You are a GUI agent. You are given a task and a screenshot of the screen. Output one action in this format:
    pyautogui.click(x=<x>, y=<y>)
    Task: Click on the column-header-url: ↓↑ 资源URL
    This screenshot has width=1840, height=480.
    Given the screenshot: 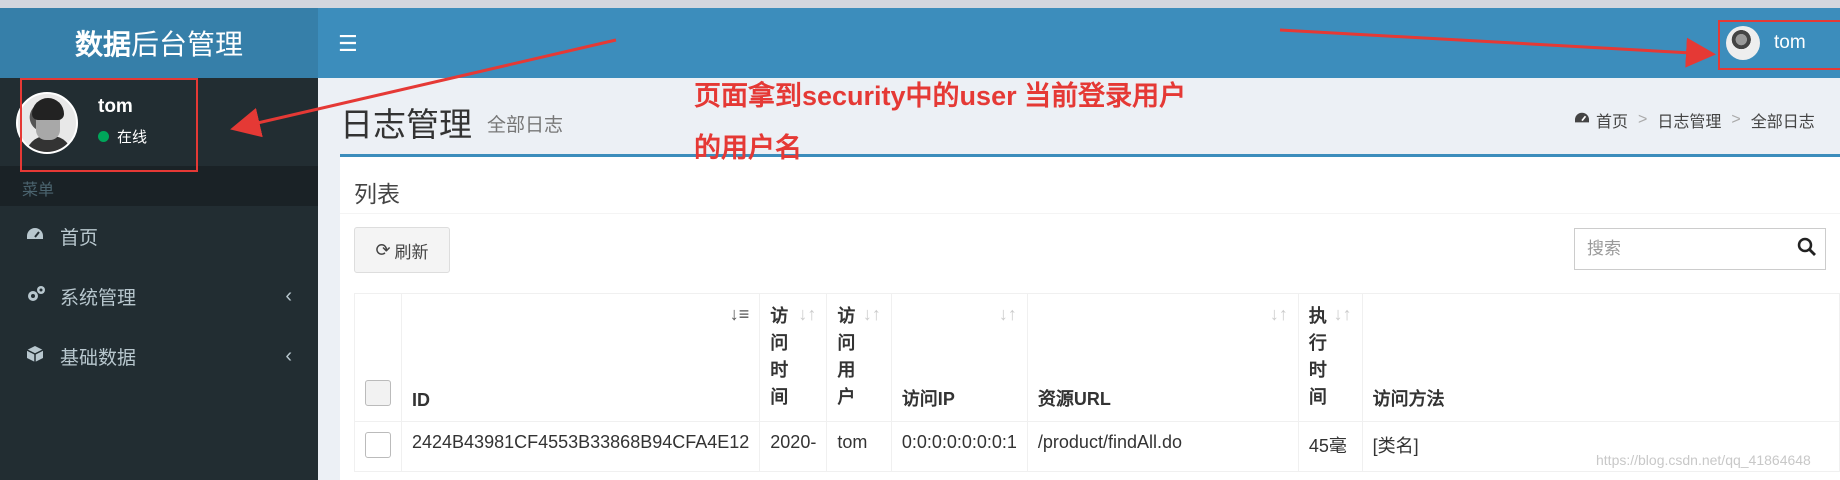 What is the action you would take?
    pyautogui.click(x=1162, y=357)
    